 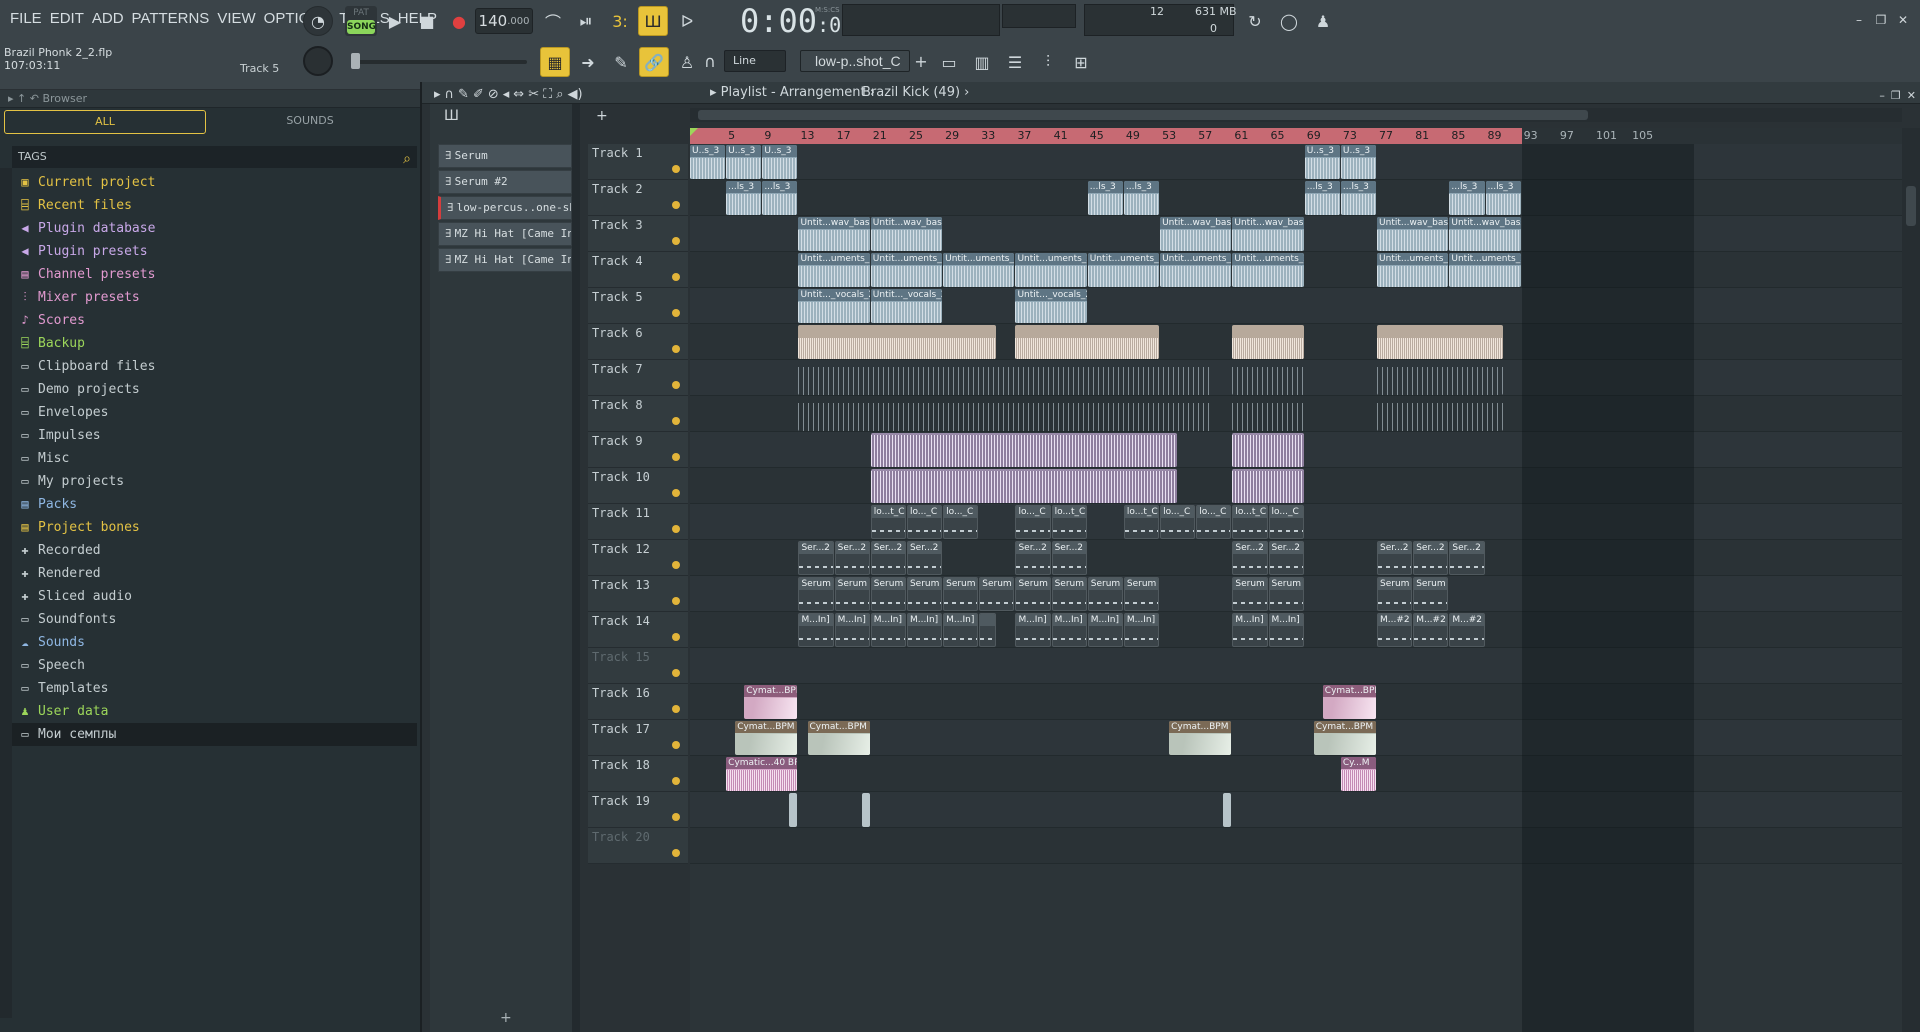 I want to click on browser-folder: ⌸ Recent files, so click(x=214, y=205).